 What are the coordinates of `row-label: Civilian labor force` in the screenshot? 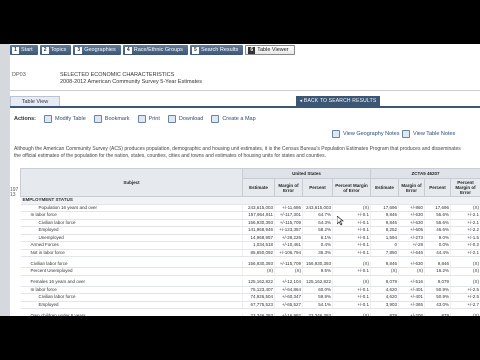 It's located at (131, 297).